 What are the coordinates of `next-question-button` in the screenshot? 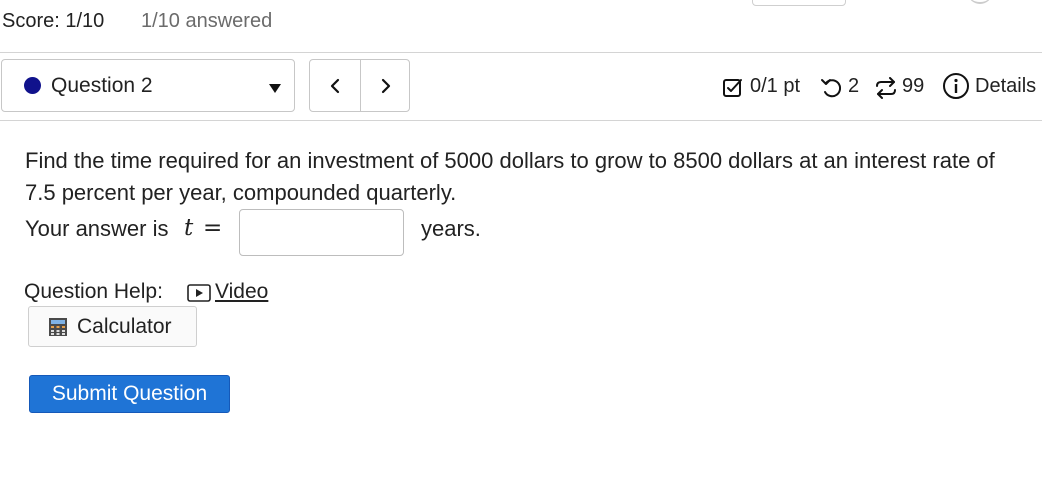 It's located at (386, 85).